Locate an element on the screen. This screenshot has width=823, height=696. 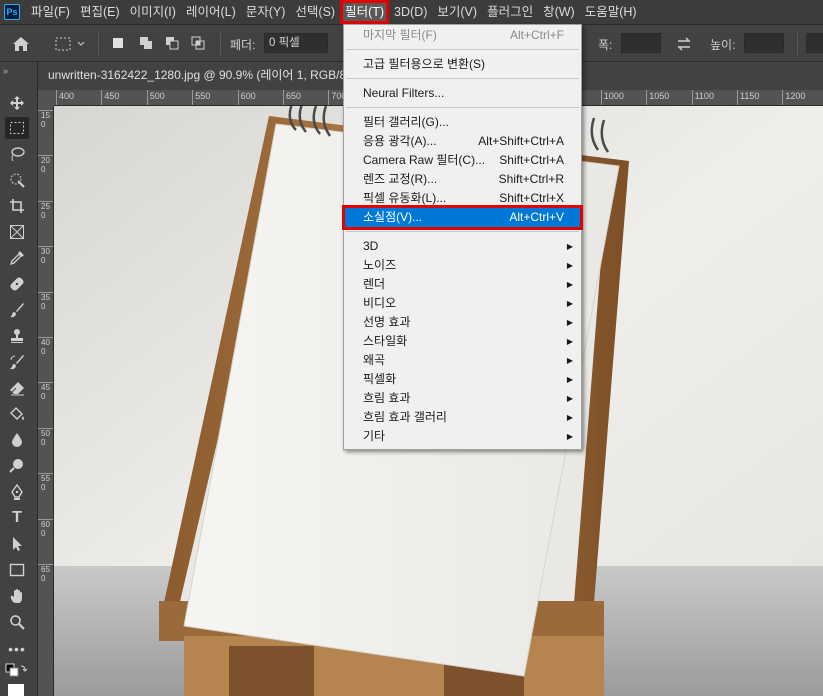
photoshop-logo-icon: Ps is located at coordinates (12, 12).